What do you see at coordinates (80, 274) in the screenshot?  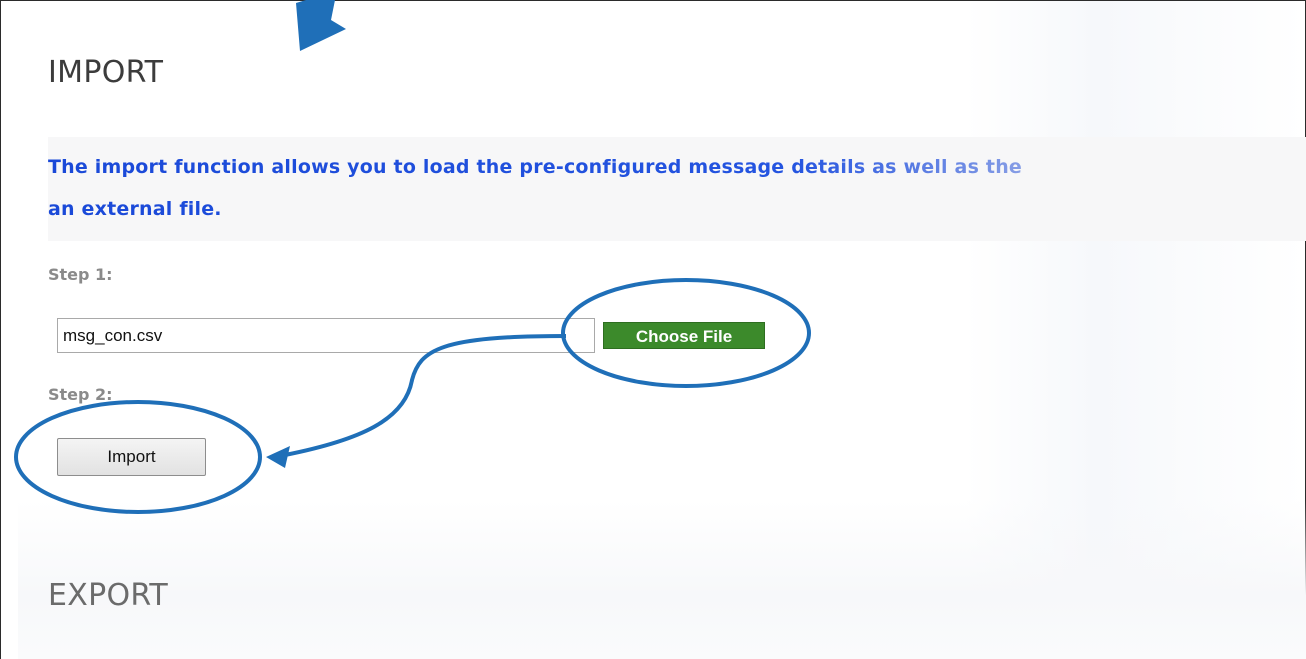 I see `step-1-label: Step 1:` at bounding box center [80, 274].